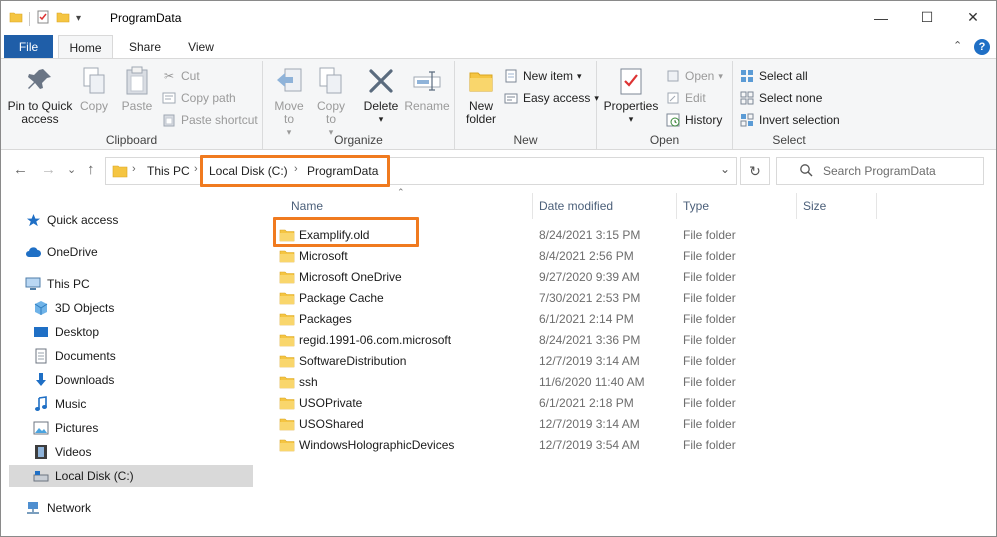 This screenshot has height=537, width=997. What do you see at coordinates (145, 47) in the screenshot?
I see `tab-share: Share` at bounding box center [145, 47].